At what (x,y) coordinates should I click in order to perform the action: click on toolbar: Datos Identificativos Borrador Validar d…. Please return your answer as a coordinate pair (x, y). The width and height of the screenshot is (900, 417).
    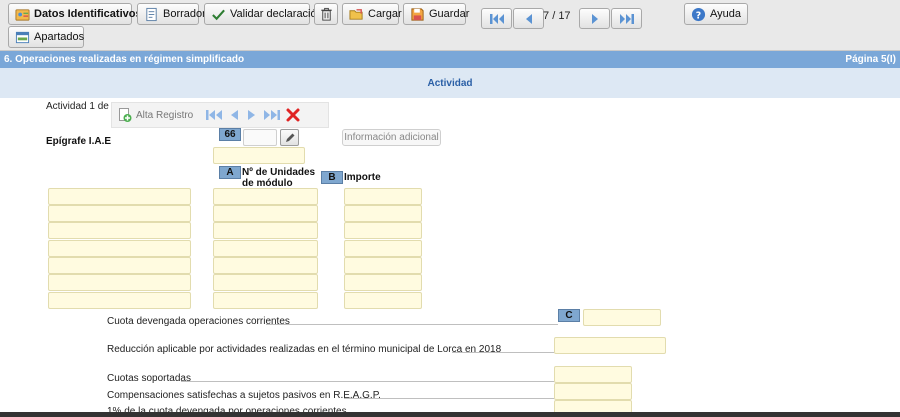
    Looking at the image, I should click on (450, 25).